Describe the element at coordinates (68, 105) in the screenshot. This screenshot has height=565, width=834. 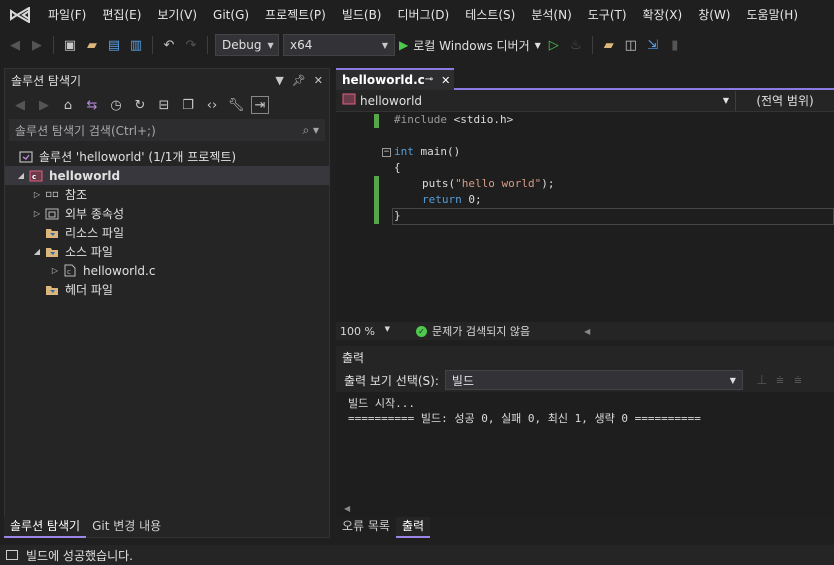
I see `home-icon: ⌂` at that location.